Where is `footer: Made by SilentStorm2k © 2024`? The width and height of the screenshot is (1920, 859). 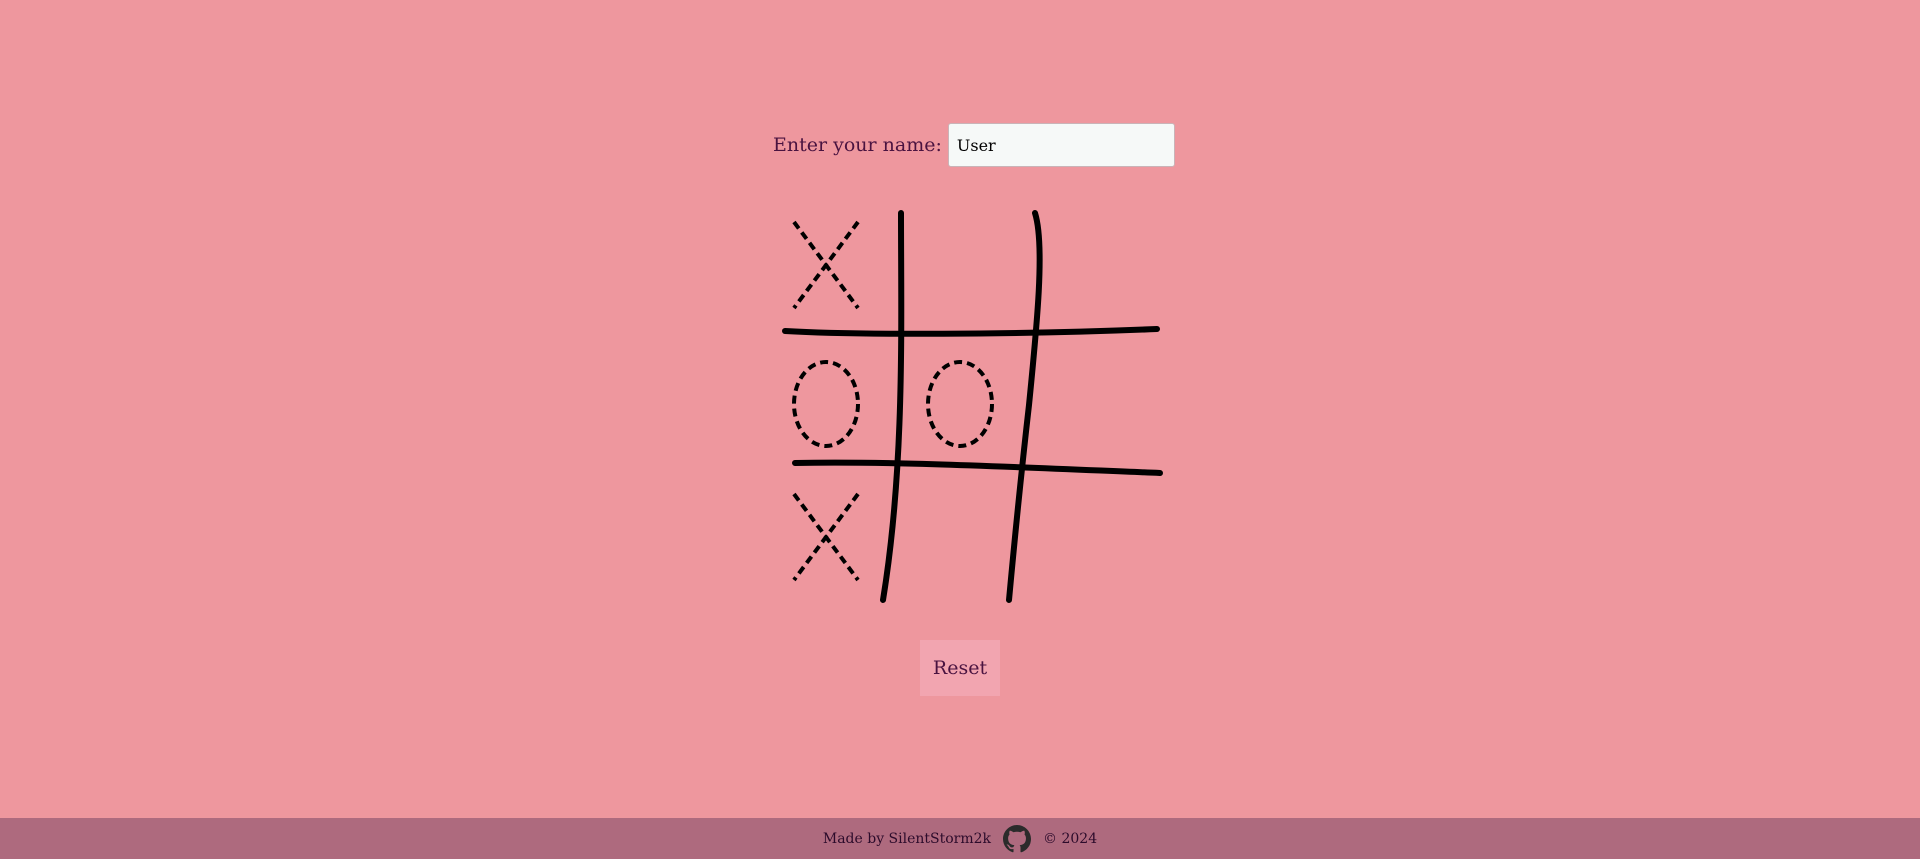 footer: Made by SilentStorm2k © 2024 is located at coordinates (960, 838).